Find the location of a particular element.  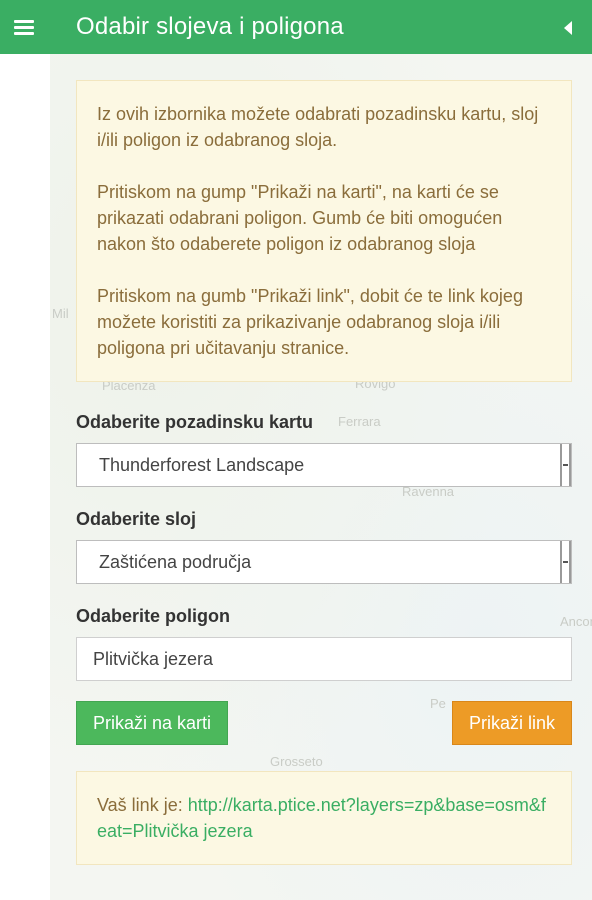

button-row: Prikaži na karti Prikaži link is located at coordinates (324, 723).